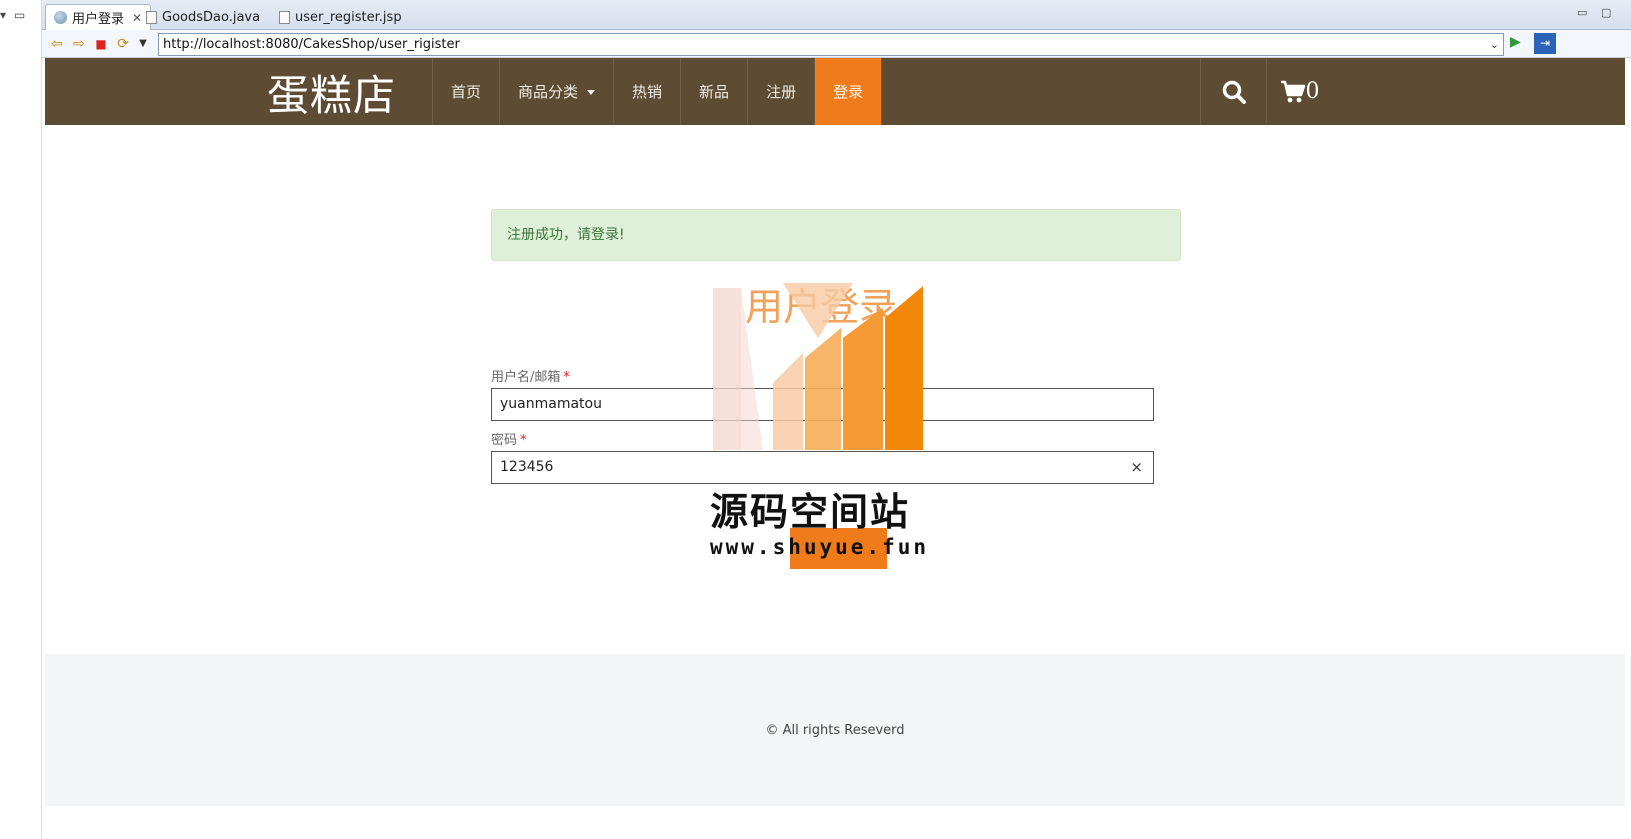  What do you see at coordinates (591, 92) in the screenshot?
I see `caret-down-icon` at bounding box center [591, 92].